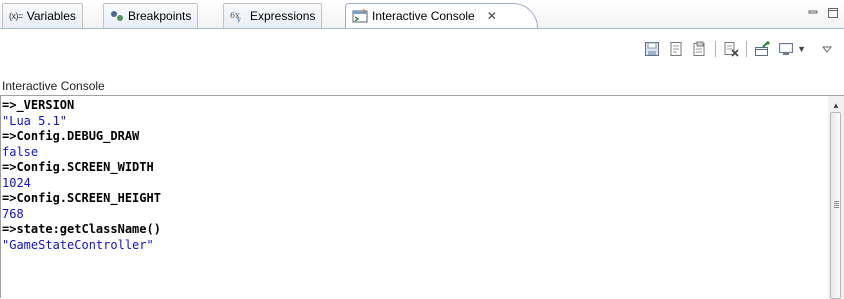 The height and width of the screenshot is (299, 844). What do you see at coordinates (81, 229) in the screenshot?
I see `console-command-line: =>state:getClassName()` at bounding box center [81, 229].